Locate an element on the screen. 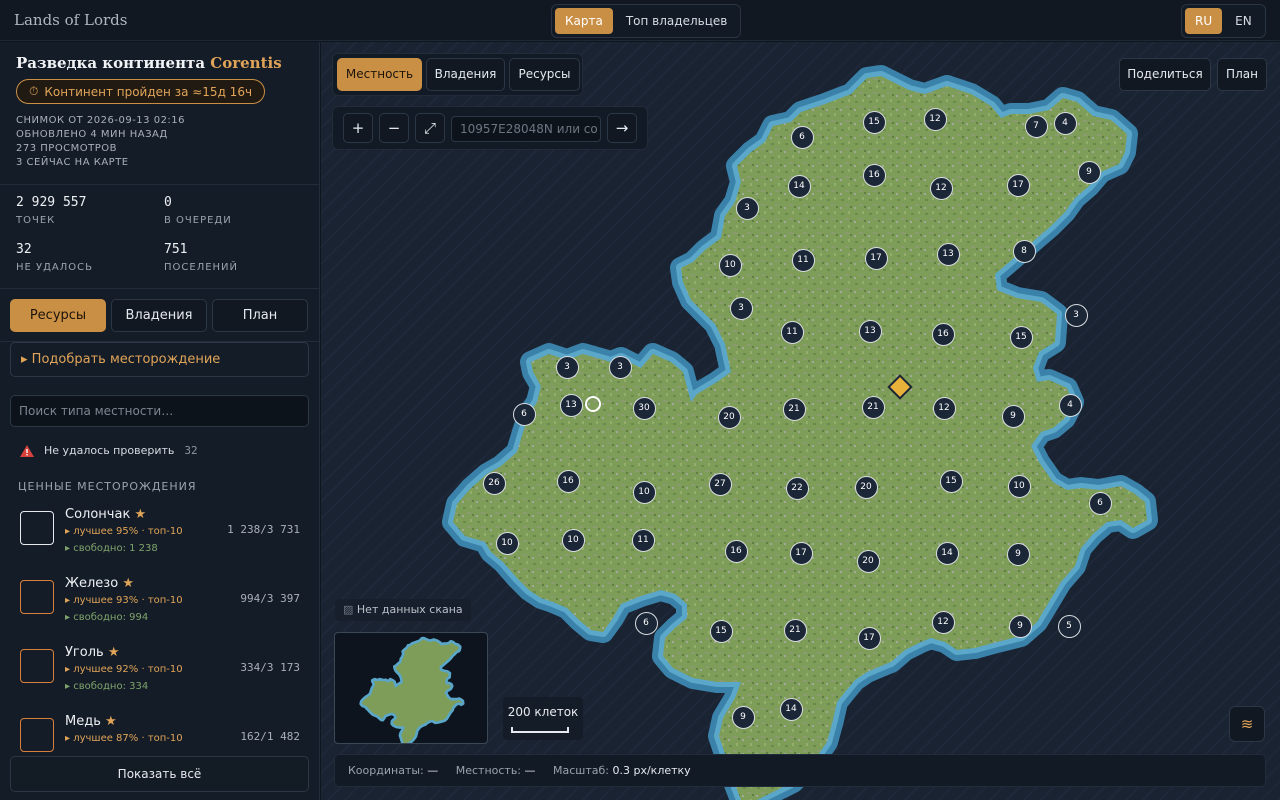 This screenshot has height=800, width=1280. settlement-count-marker: 8 is located at coordinates (1024, 251).